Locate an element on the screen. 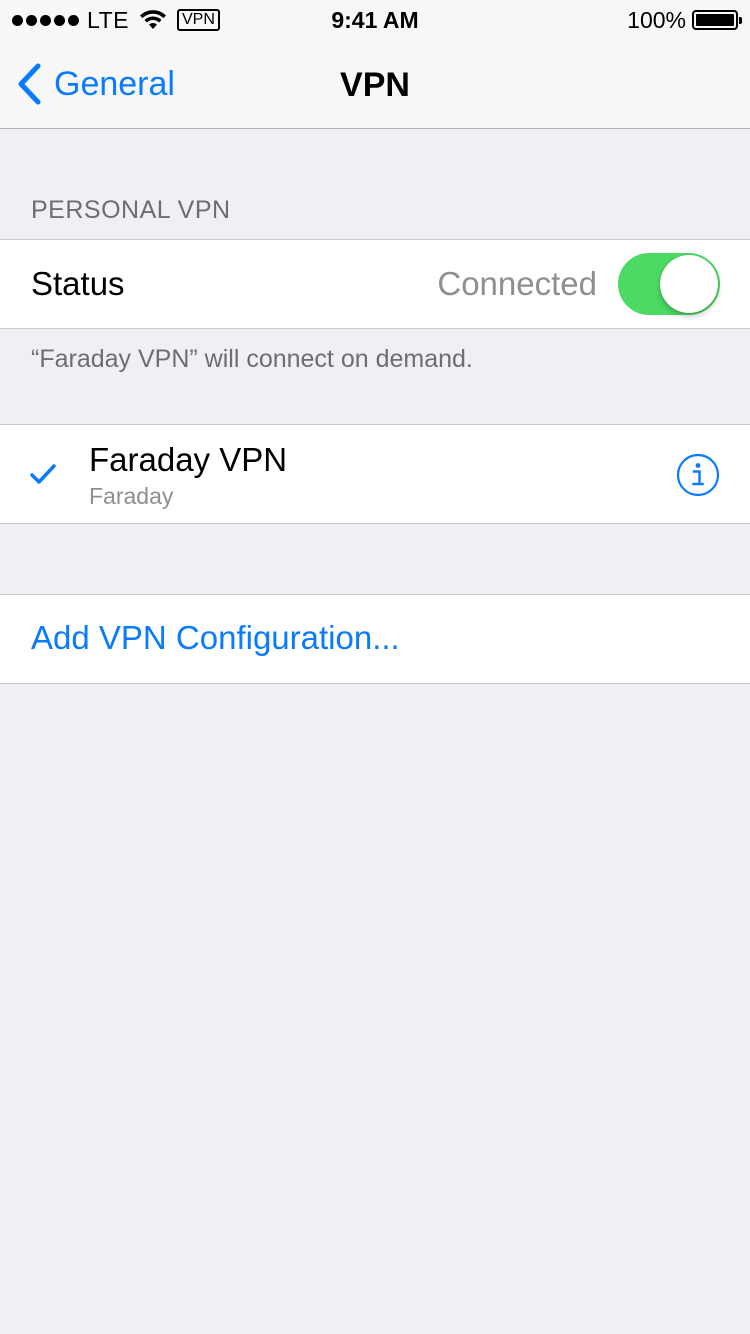 The width and height of the screenshot is (750, 1334). battery-icon is located at coordinates (717, 20).